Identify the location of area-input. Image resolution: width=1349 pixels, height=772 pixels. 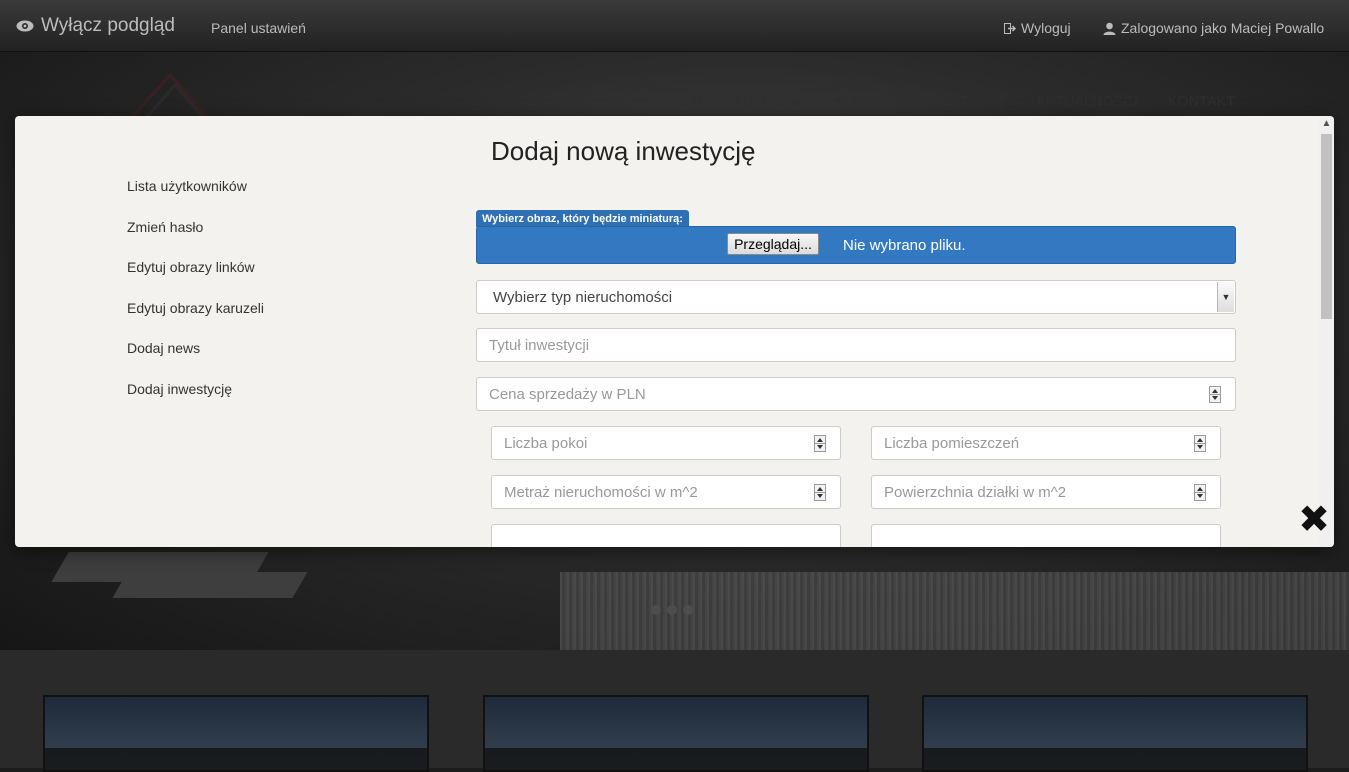
(666, 492).